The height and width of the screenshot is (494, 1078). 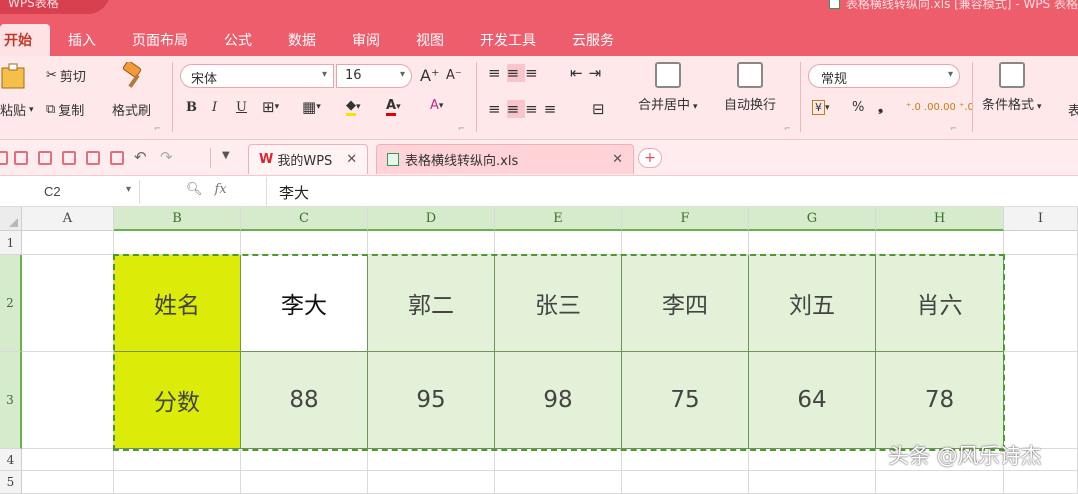 I want to click on alignment-launcher-icon: ⌐, so click(x=787, y=128).